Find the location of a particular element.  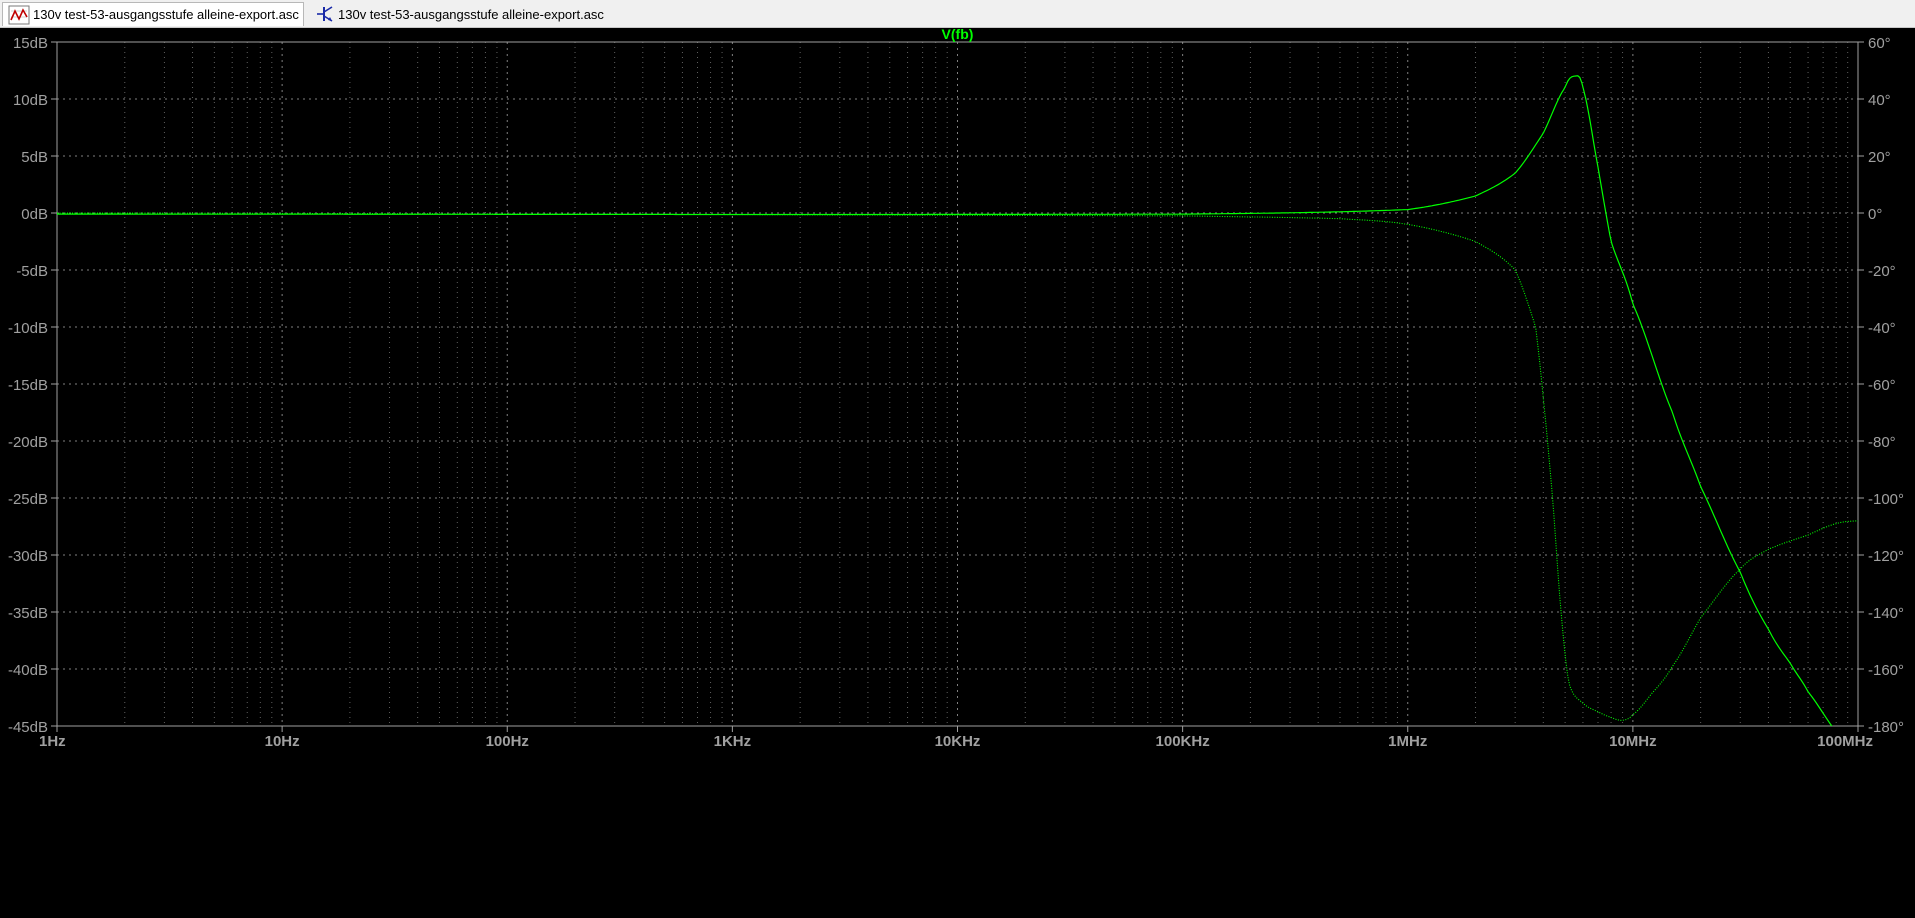

y-tick-label-left: -30dB is located at coordinates (28, 556).